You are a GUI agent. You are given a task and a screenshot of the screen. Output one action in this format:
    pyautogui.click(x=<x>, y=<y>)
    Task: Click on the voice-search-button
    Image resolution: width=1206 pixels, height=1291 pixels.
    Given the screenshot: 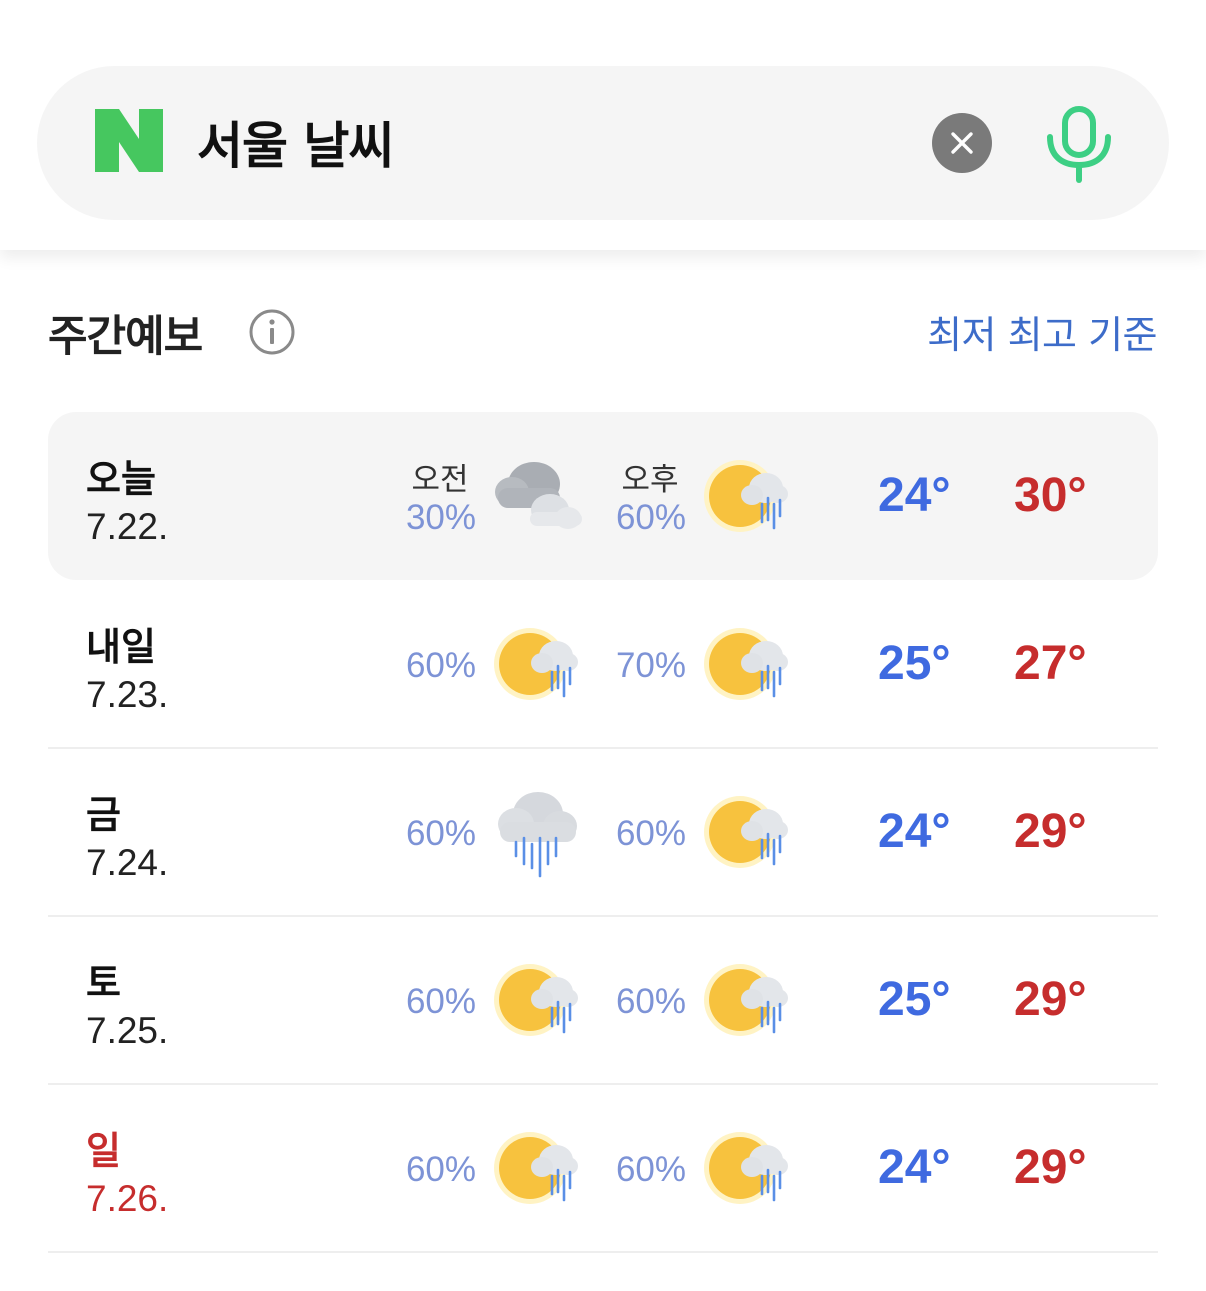 What is the action you would take?
    pyautogui.click(x=1079, y=144)
    